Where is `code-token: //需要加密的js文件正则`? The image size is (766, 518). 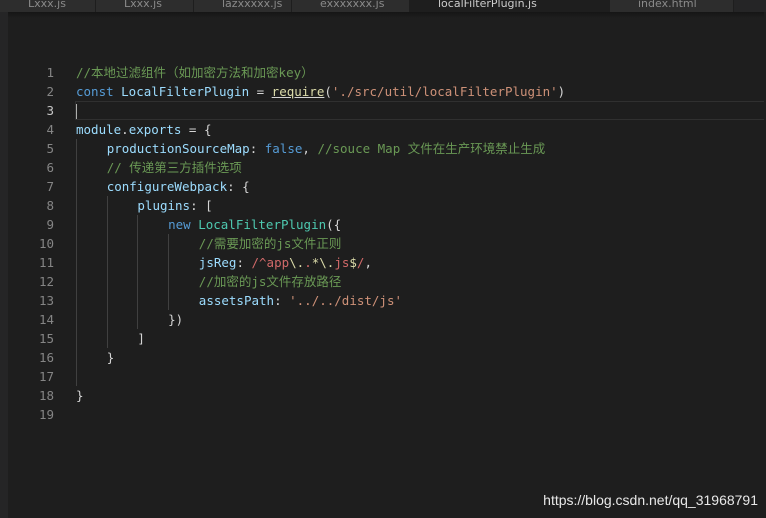
code-token: //需要加密的js文件正则 is located at coordinates (270, 243).